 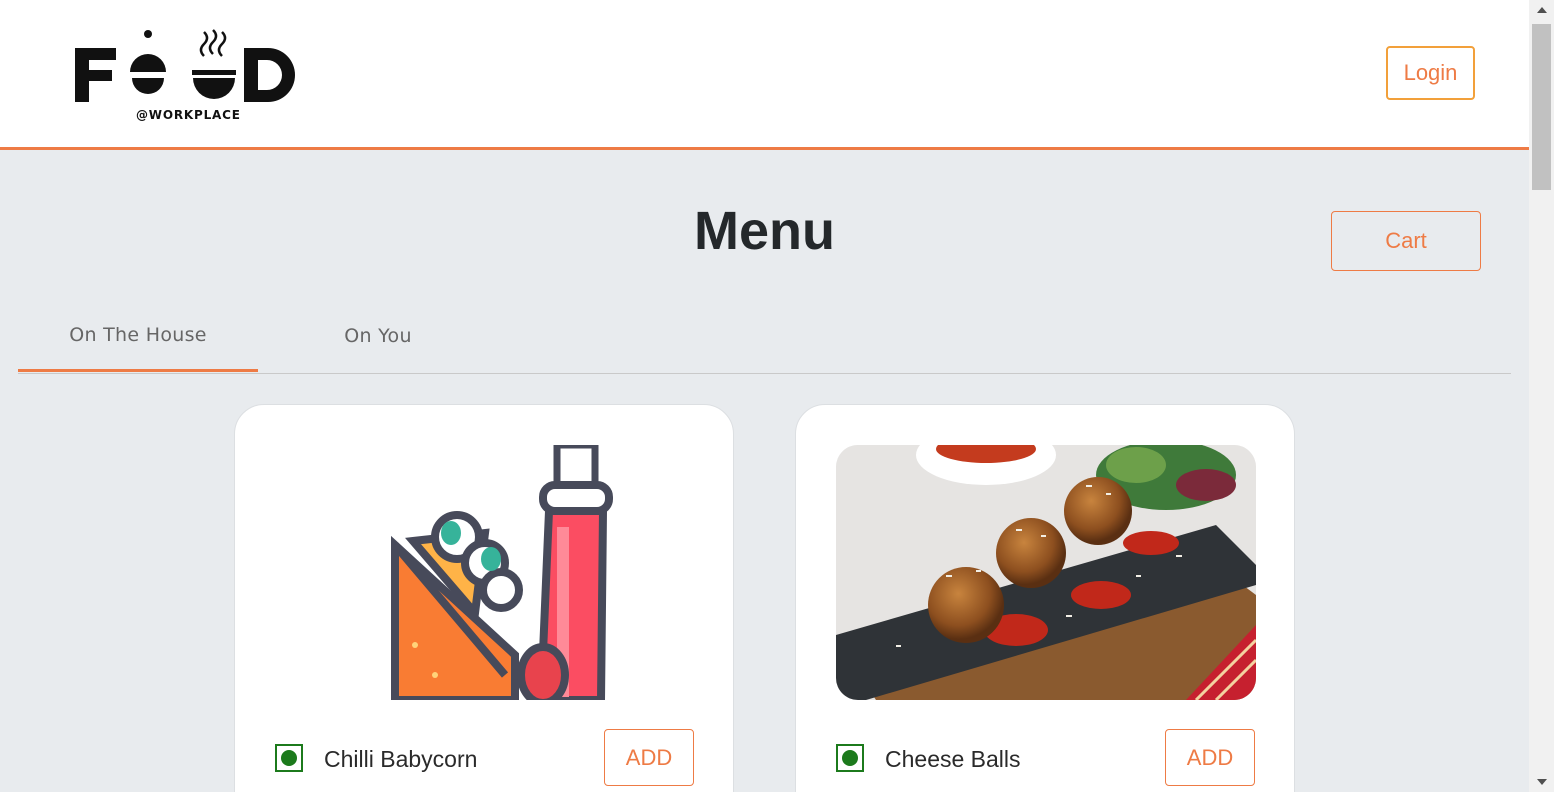 I want to click on food-workplace-logo: @WORKPLACE, so click(x=188, y=76).